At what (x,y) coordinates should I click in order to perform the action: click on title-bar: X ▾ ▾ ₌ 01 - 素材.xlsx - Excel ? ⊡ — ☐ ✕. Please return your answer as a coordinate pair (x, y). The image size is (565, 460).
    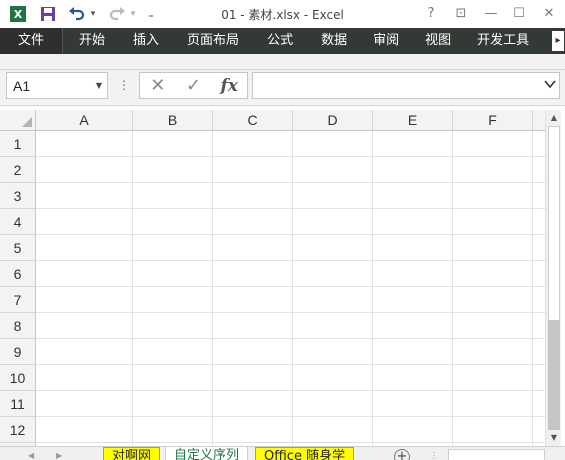
    Looking at the image, I should click on (282, 14).